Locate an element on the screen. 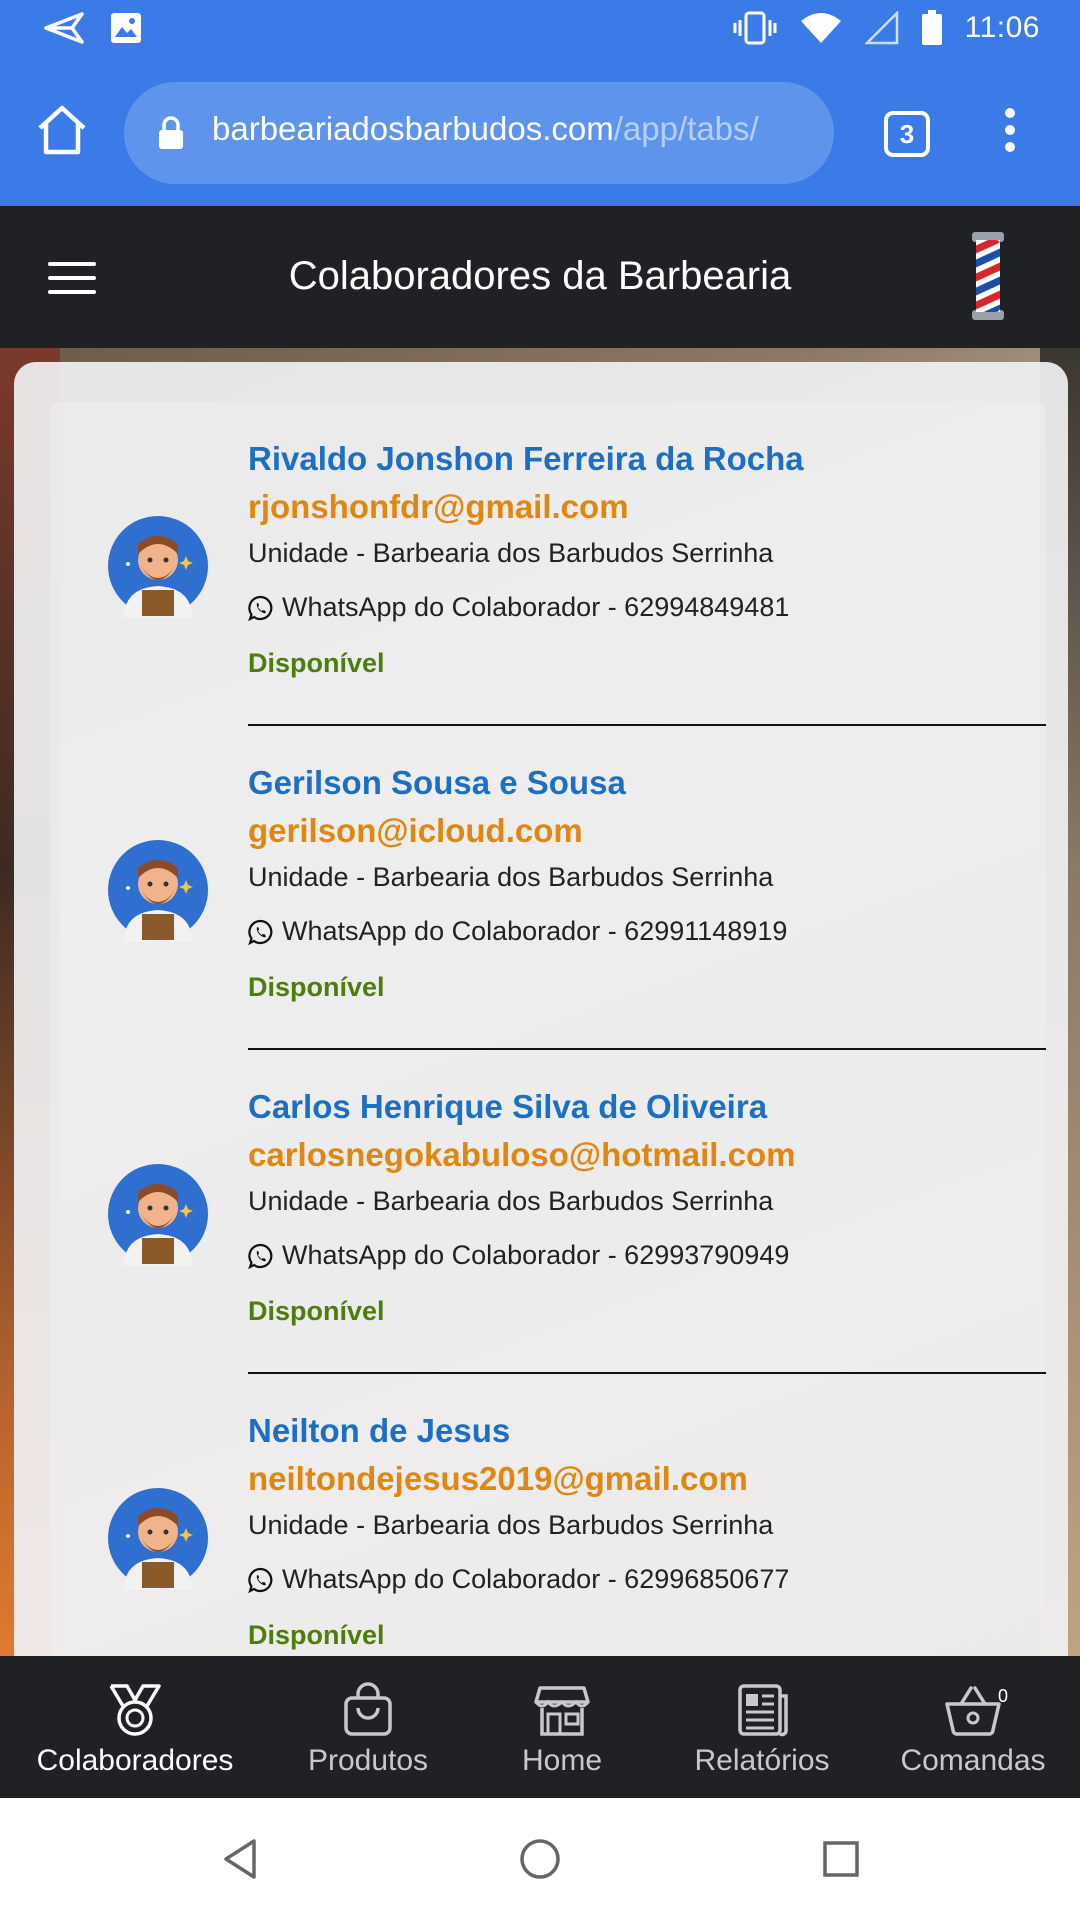 The image size is (1080, 1920). browser-toolbar: barbeariadosbarbudos.com/app/tabs/ 3 is located at coordinates (540, 135).